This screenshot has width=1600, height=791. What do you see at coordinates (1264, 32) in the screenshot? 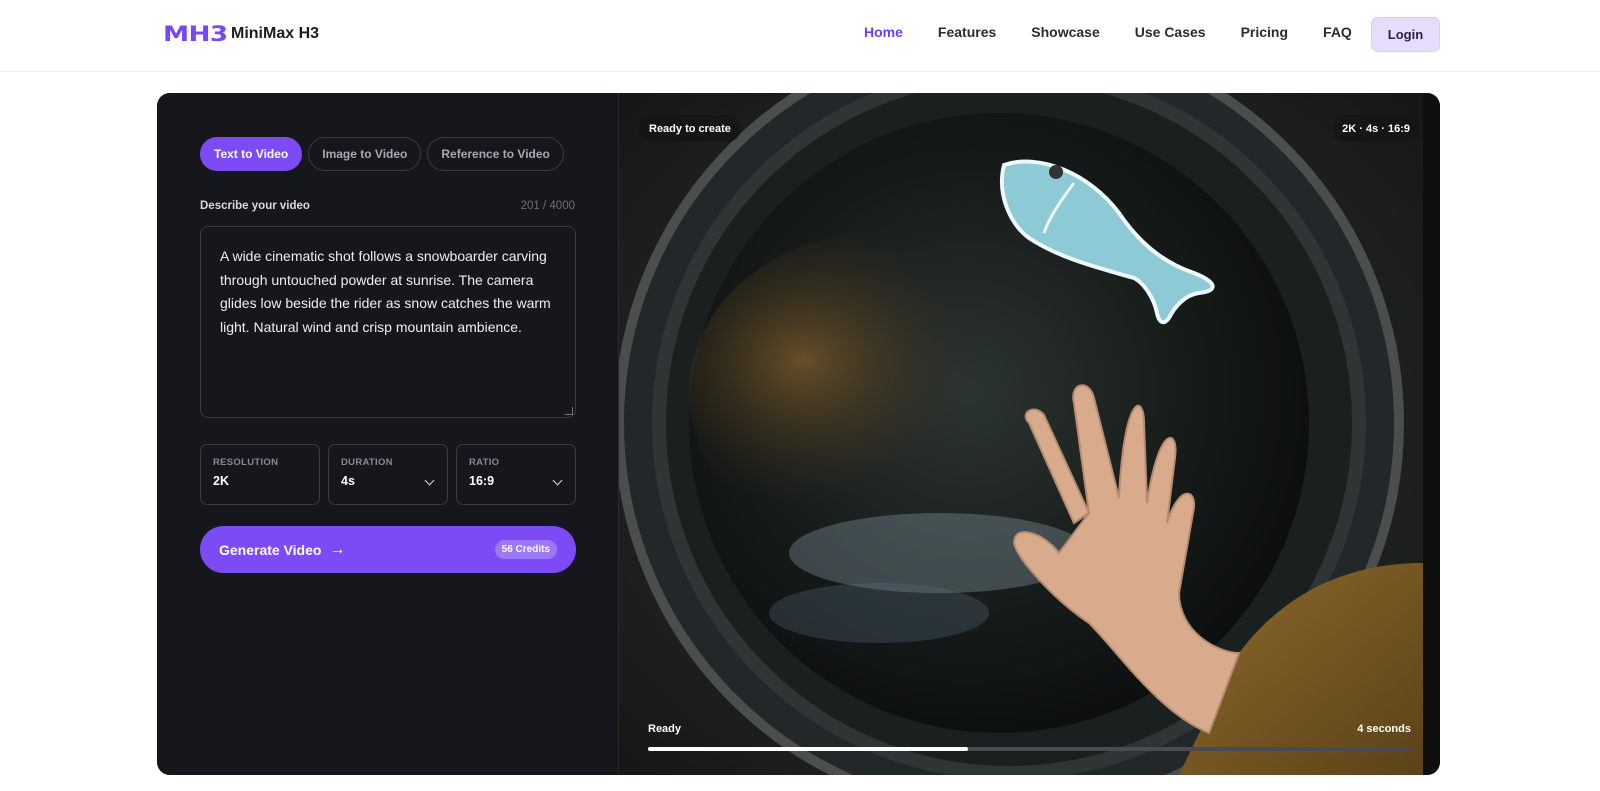
I see `nav-pricing: Pricing` at bounding box center [1264, 32].